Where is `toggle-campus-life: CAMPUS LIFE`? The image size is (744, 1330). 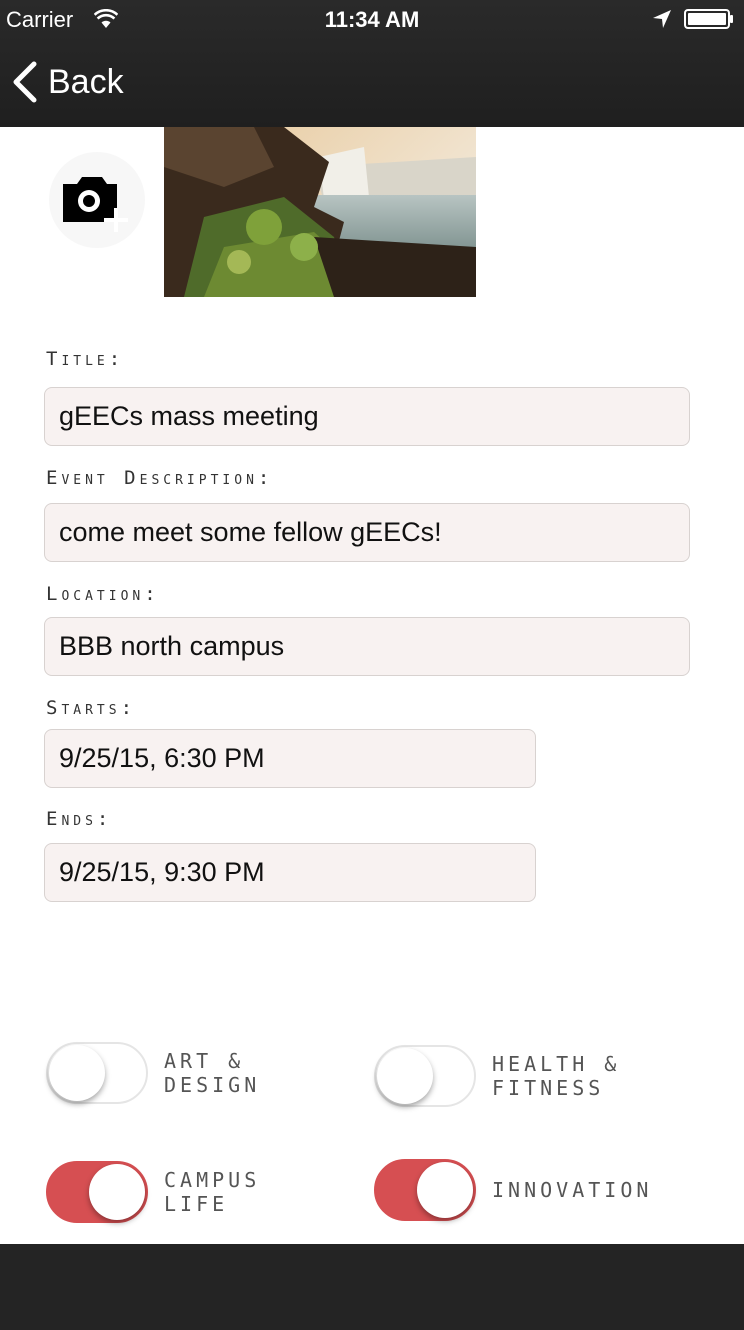
toggle-campus-life: CAMPUS LIFE is located at coordinates (153, 1192).